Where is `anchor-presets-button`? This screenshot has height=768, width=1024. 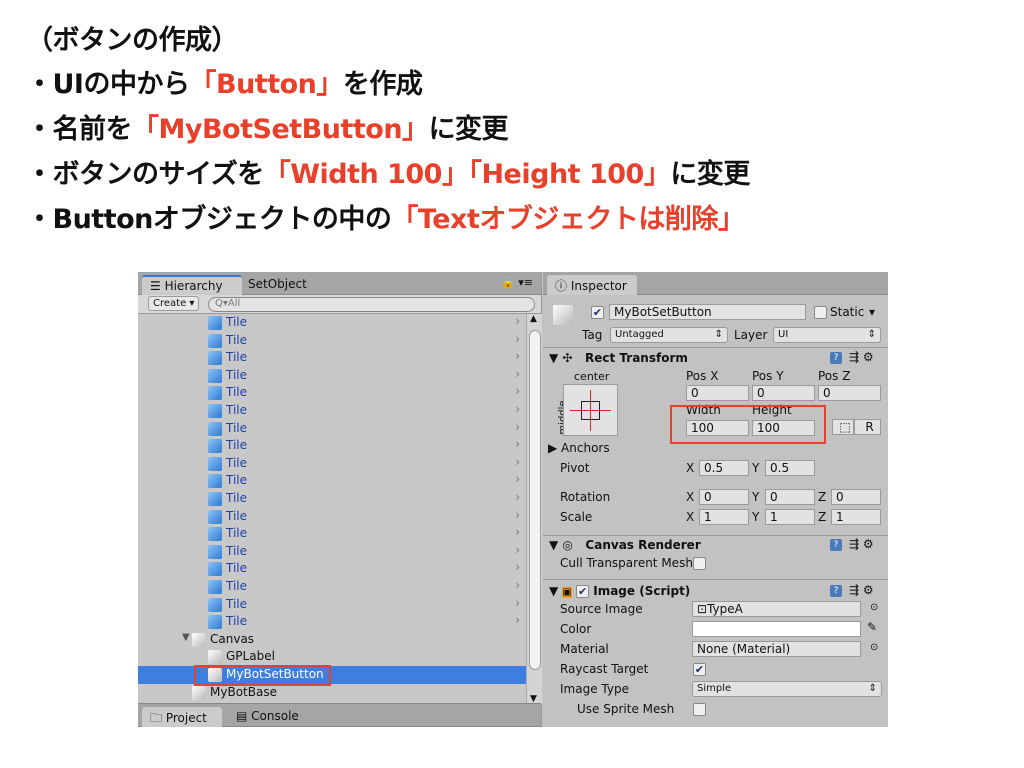
anchor-presets-button is located at coordinates (590, 410).